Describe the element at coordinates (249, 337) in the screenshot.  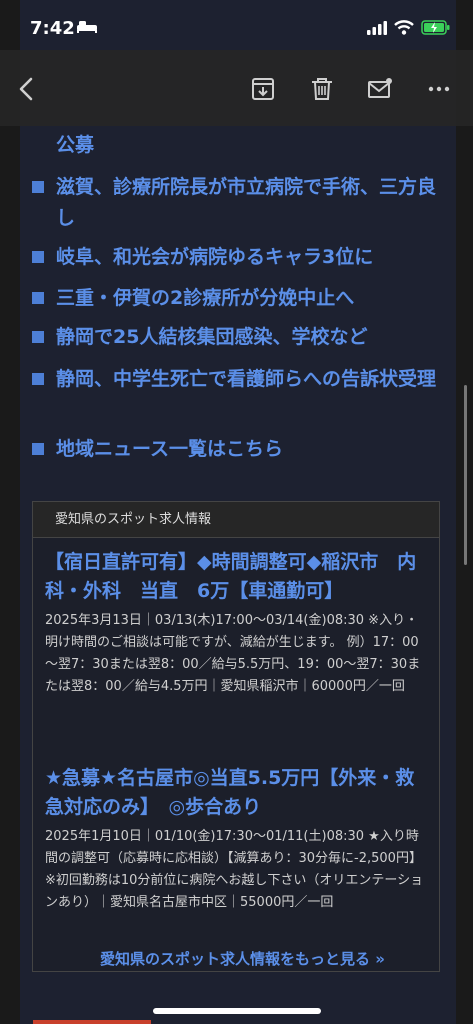
I see `news-item-label: 静岡で25人結核集団感染、学校など` at that location.